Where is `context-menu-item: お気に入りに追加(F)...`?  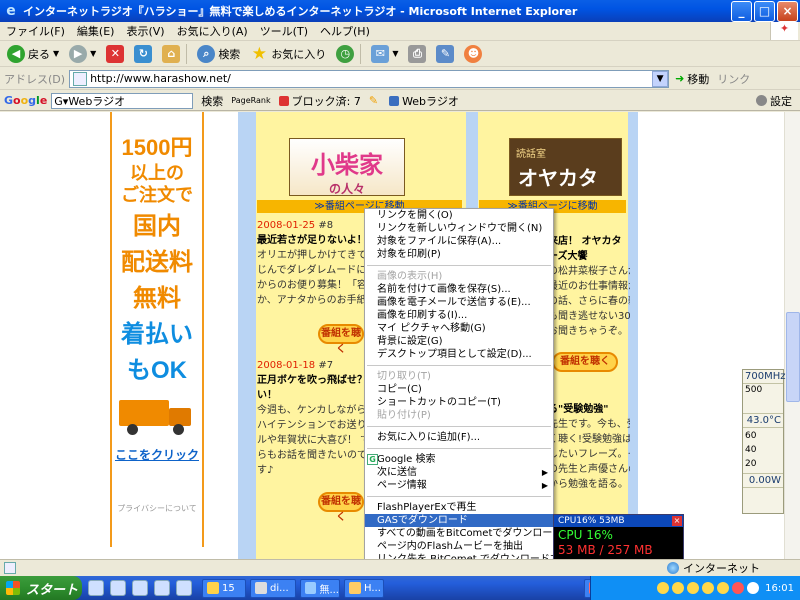 context-menu-item: お気に入りに追加(F)... is located at coordinates (459, 437).